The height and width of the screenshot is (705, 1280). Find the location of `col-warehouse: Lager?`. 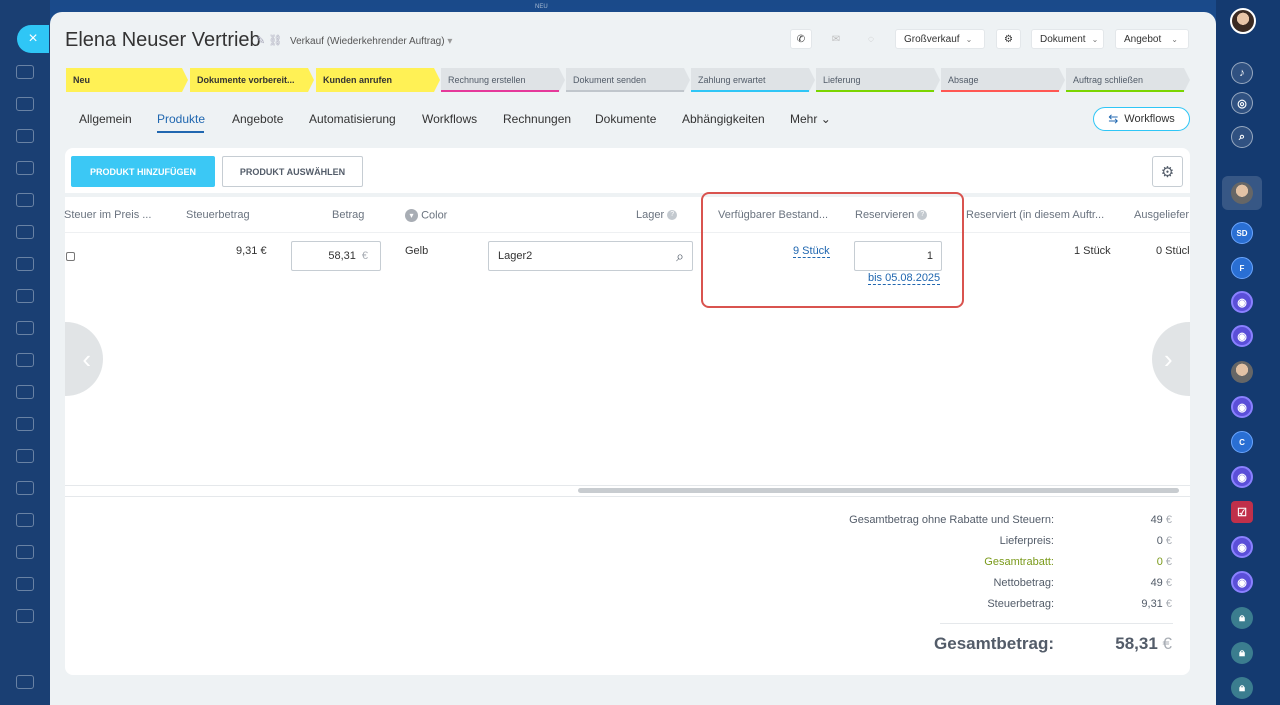

col-warehouse: Lager? is located at coordinates (656, 215).